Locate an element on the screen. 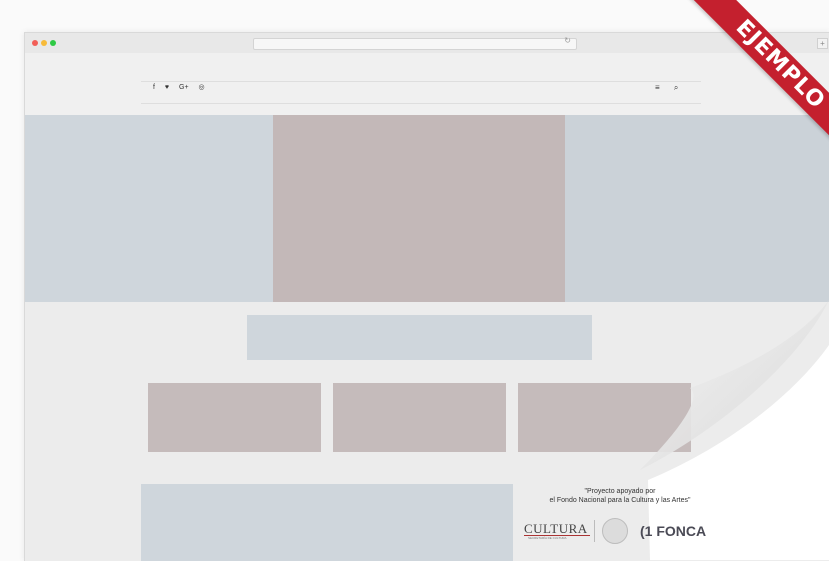 The image size is (829, 561). fonca-wordmark: FONCA is located at coordinates (681, 531).